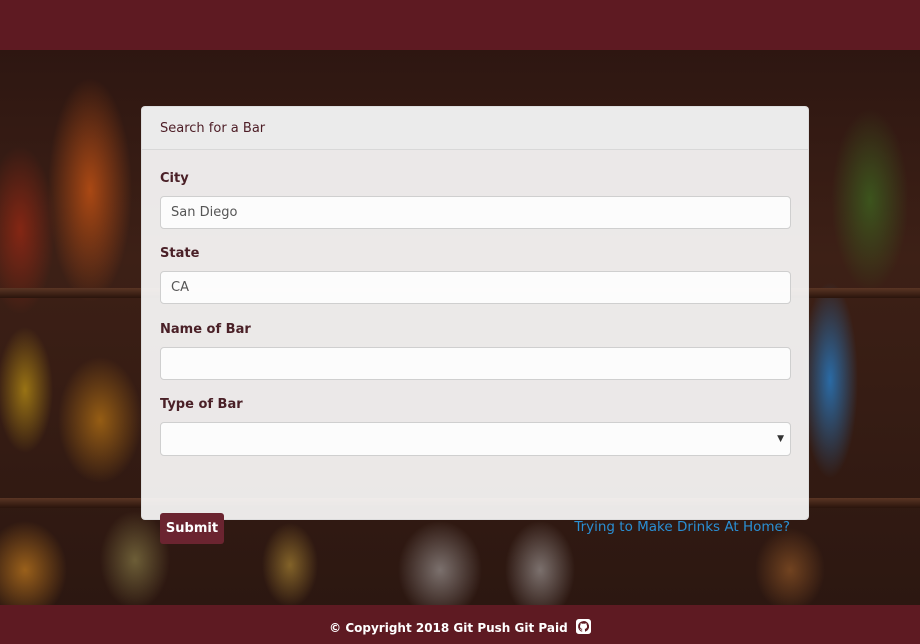  Describe the element at coordinates (180, 253) in the screenshot. I see `state-label: State` at that location.